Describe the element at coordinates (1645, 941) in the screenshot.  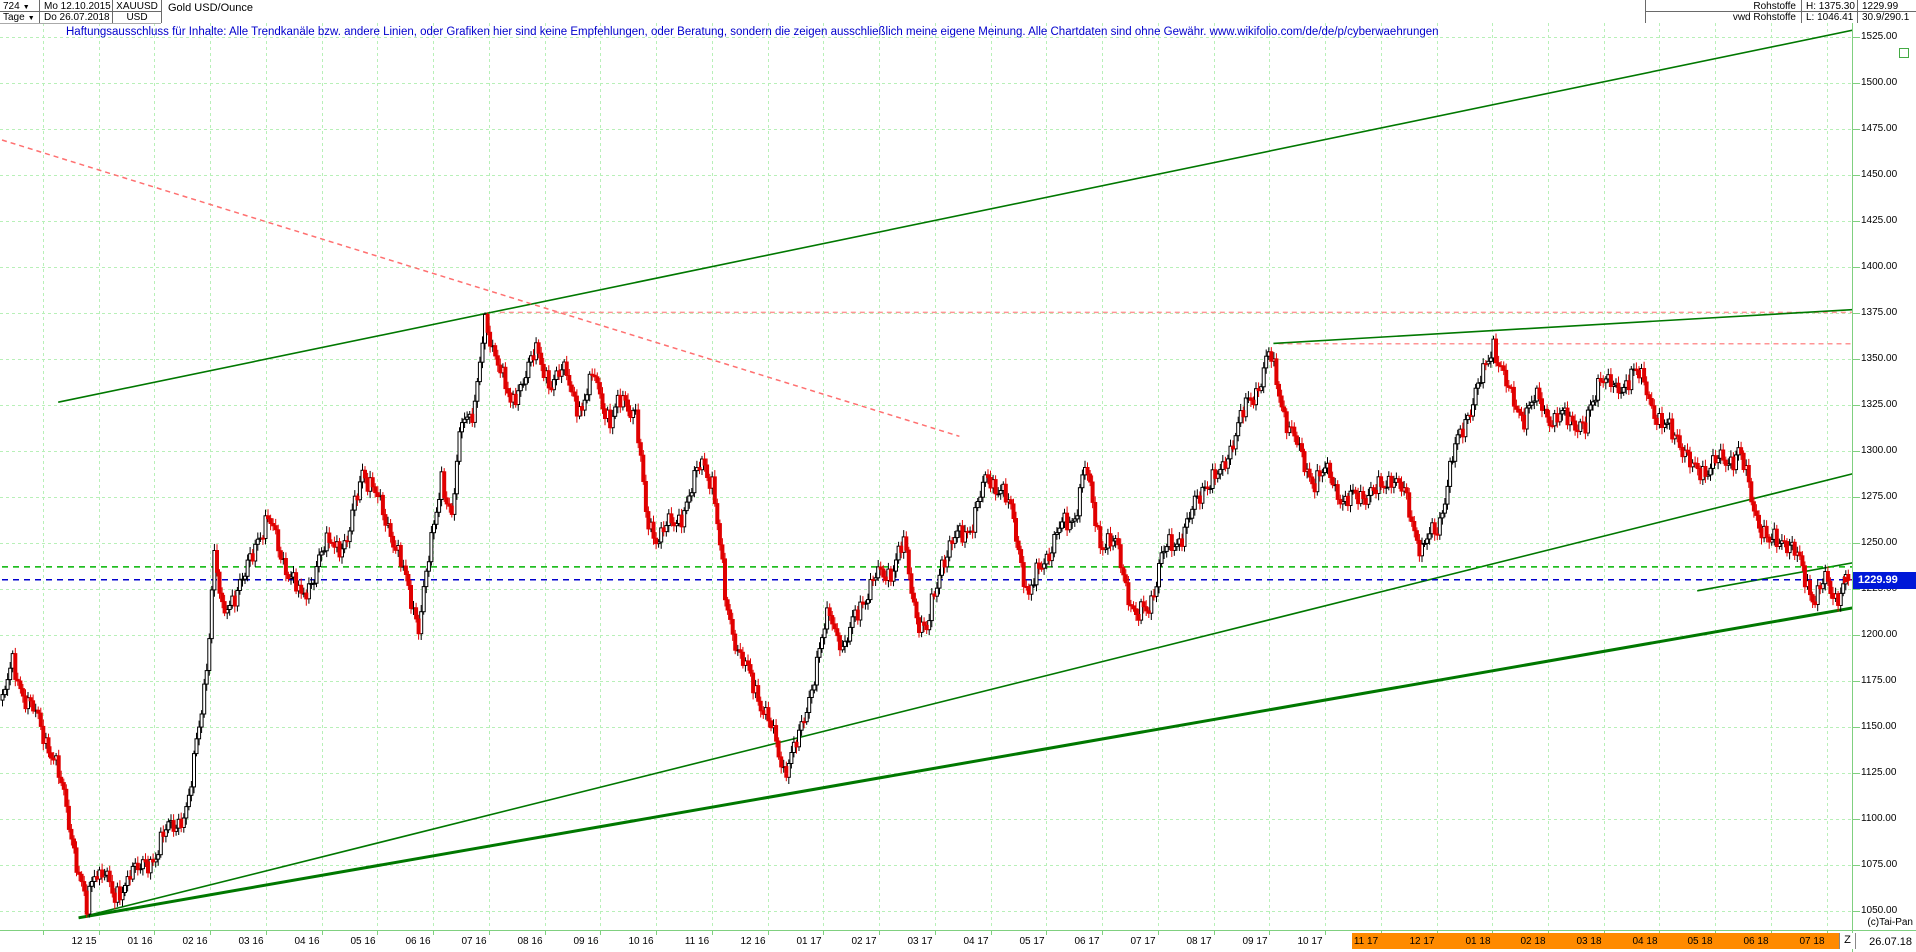
I see `month-label: 04 18` at that location.